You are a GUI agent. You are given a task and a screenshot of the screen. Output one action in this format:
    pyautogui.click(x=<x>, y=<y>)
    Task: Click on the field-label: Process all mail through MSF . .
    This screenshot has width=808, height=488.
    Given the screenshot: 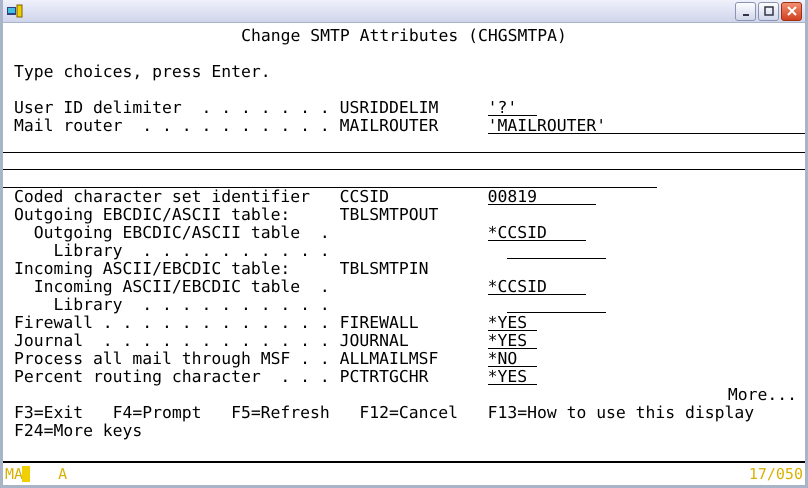 What is the action you would take?
    pyautogui.click(x=172, y=358)
    